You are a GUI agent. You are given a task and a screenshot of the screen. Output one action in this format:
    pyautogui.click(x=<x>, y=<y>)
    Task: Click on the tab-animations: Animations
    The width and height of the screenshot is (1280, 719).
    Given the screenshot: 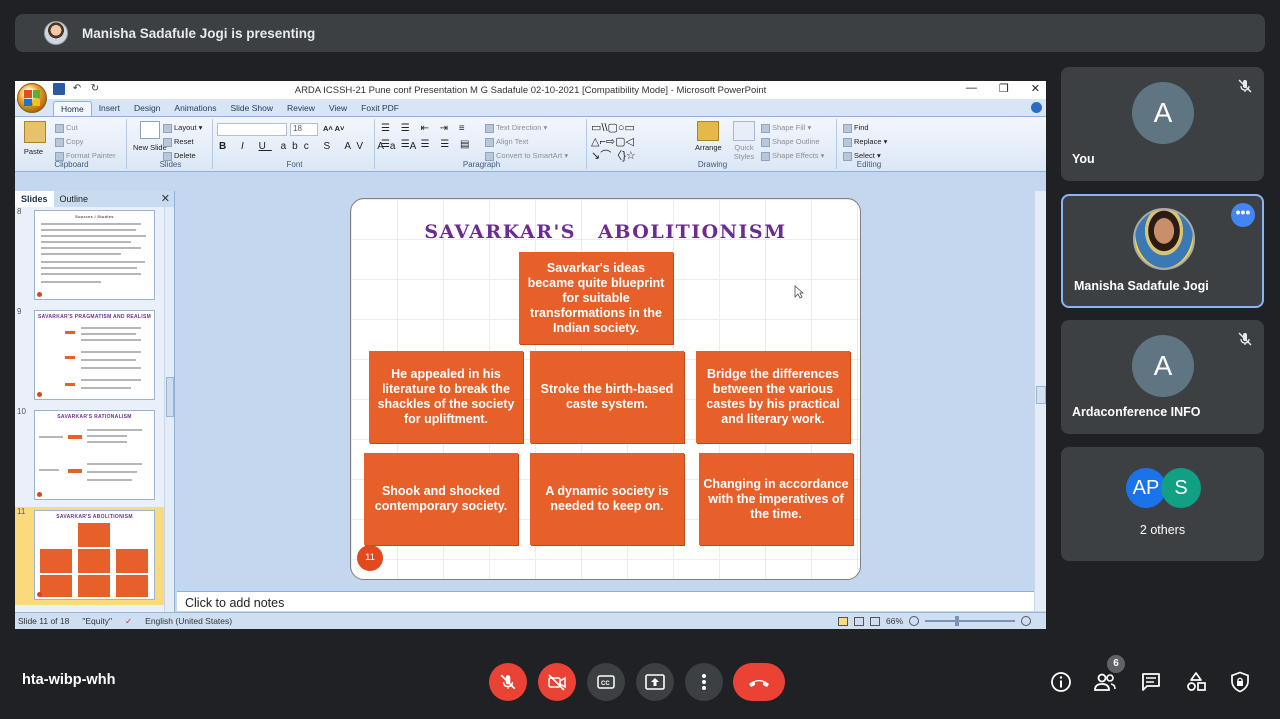 What is the action you would take?
    pyautogui.click(x=195, y=108)
    